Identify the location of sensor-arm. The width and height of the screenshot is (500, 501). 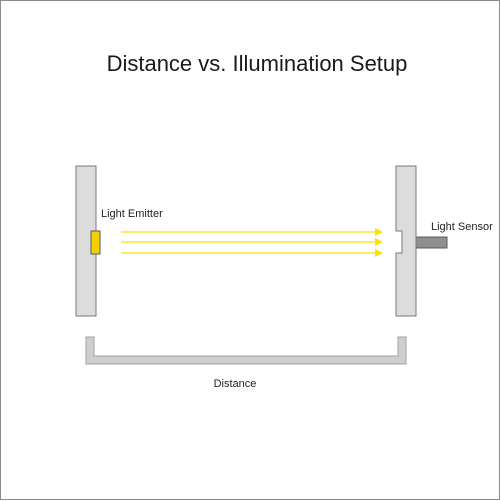
(431, 242).